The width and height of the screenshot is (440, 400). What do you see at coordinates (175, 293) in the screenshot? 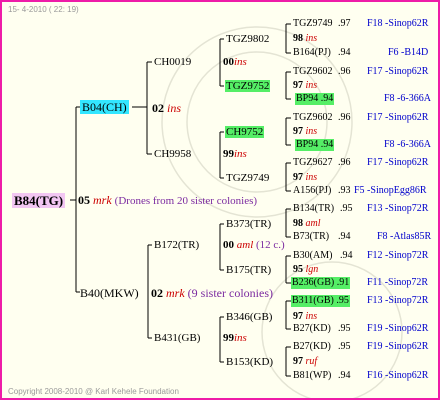
I see `g1-mating-2: mrk` at bounding box center [175, 293].